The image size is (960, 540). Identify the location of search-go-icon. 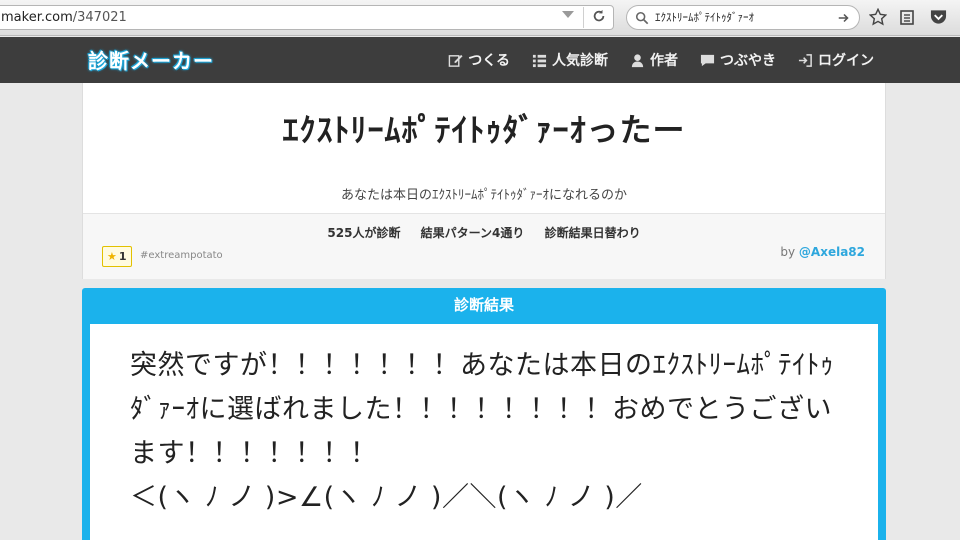
(844, 18).